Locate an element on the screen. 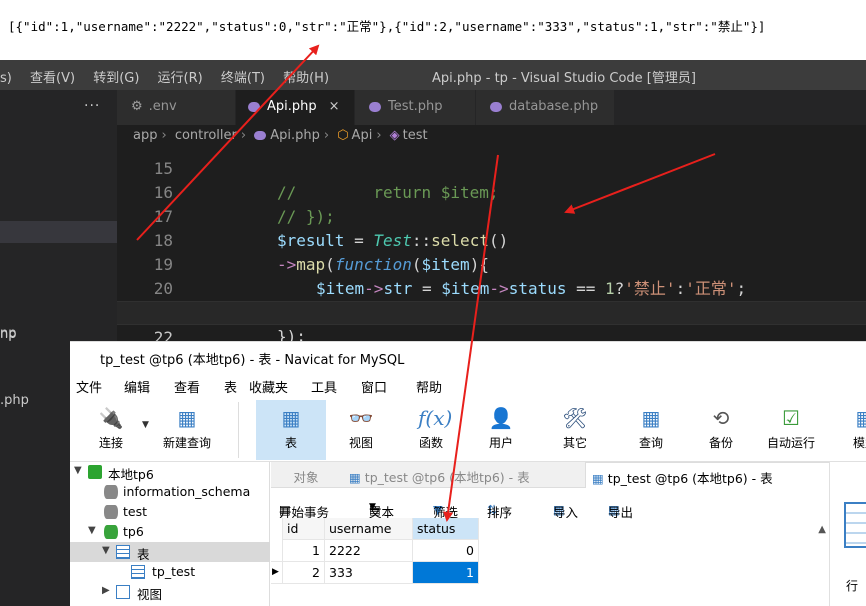 The image size is (866, 606). window-title: Api.php - tp - Visual Studio Code [管理员] is located at coordinates (564, 78).